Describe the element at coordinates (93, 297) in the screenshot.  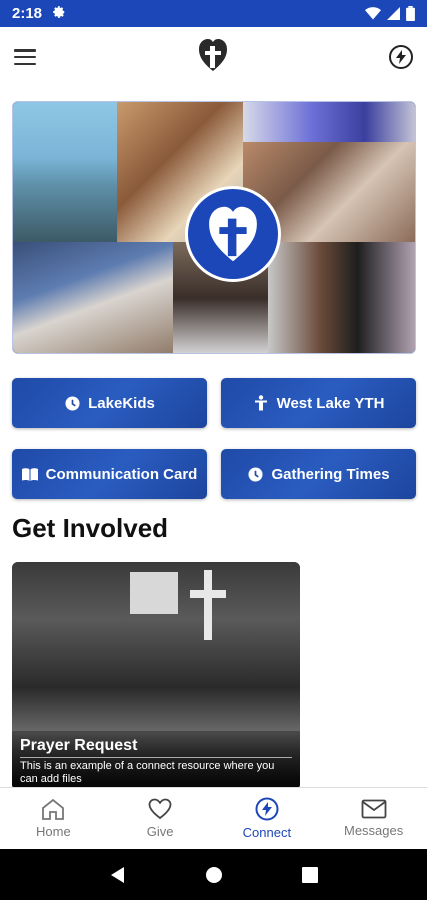
I see `photo-kids-table` at that location.